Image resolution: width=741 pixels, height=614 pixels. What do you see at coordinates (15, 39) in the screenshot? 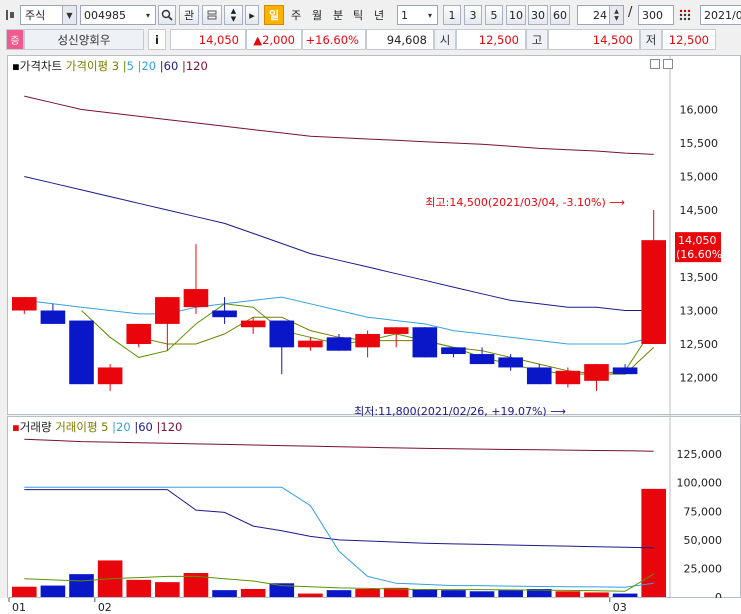
I see `market-badge: 증` at bounding box center [15, 39].